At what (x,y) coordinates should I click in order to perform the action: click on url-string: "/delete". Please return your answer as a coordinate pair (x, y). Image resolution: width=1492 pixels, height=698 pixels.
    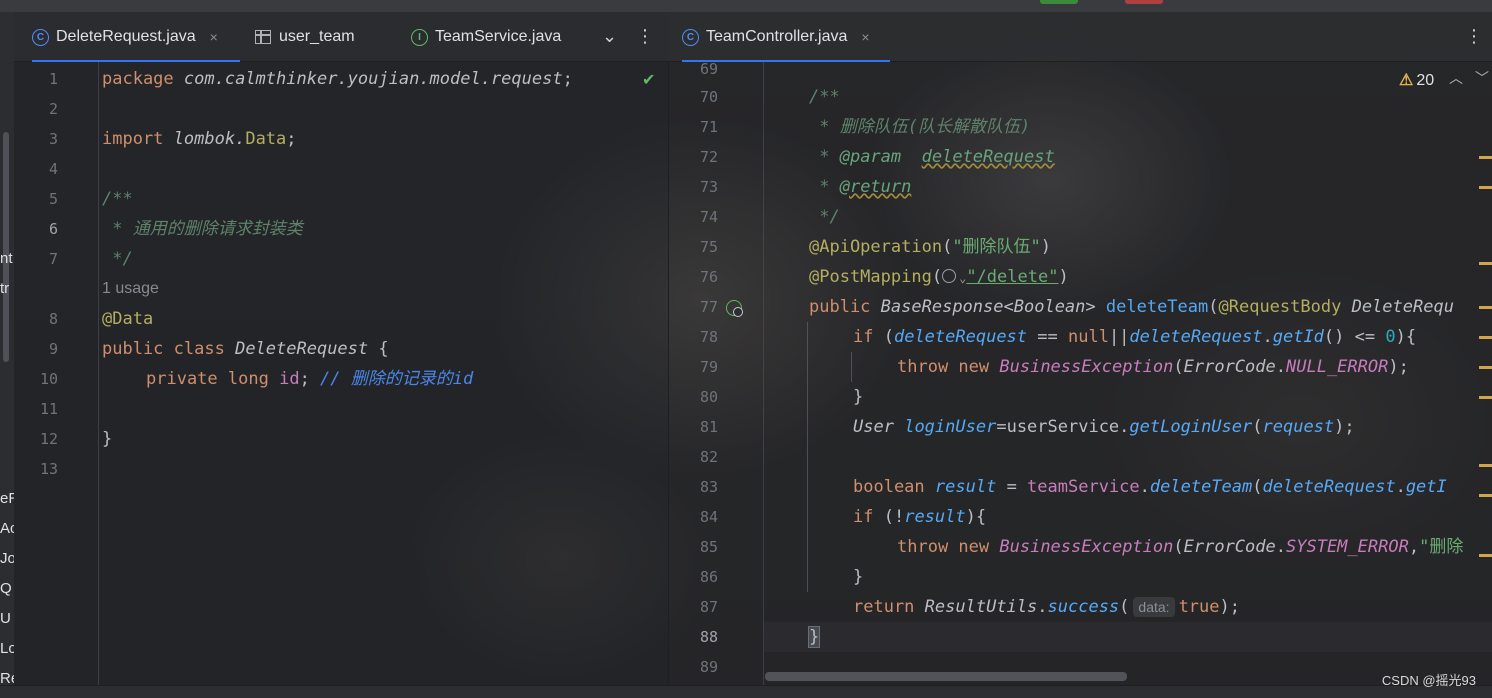
    Looking at the image, I should click on (1012, 277).